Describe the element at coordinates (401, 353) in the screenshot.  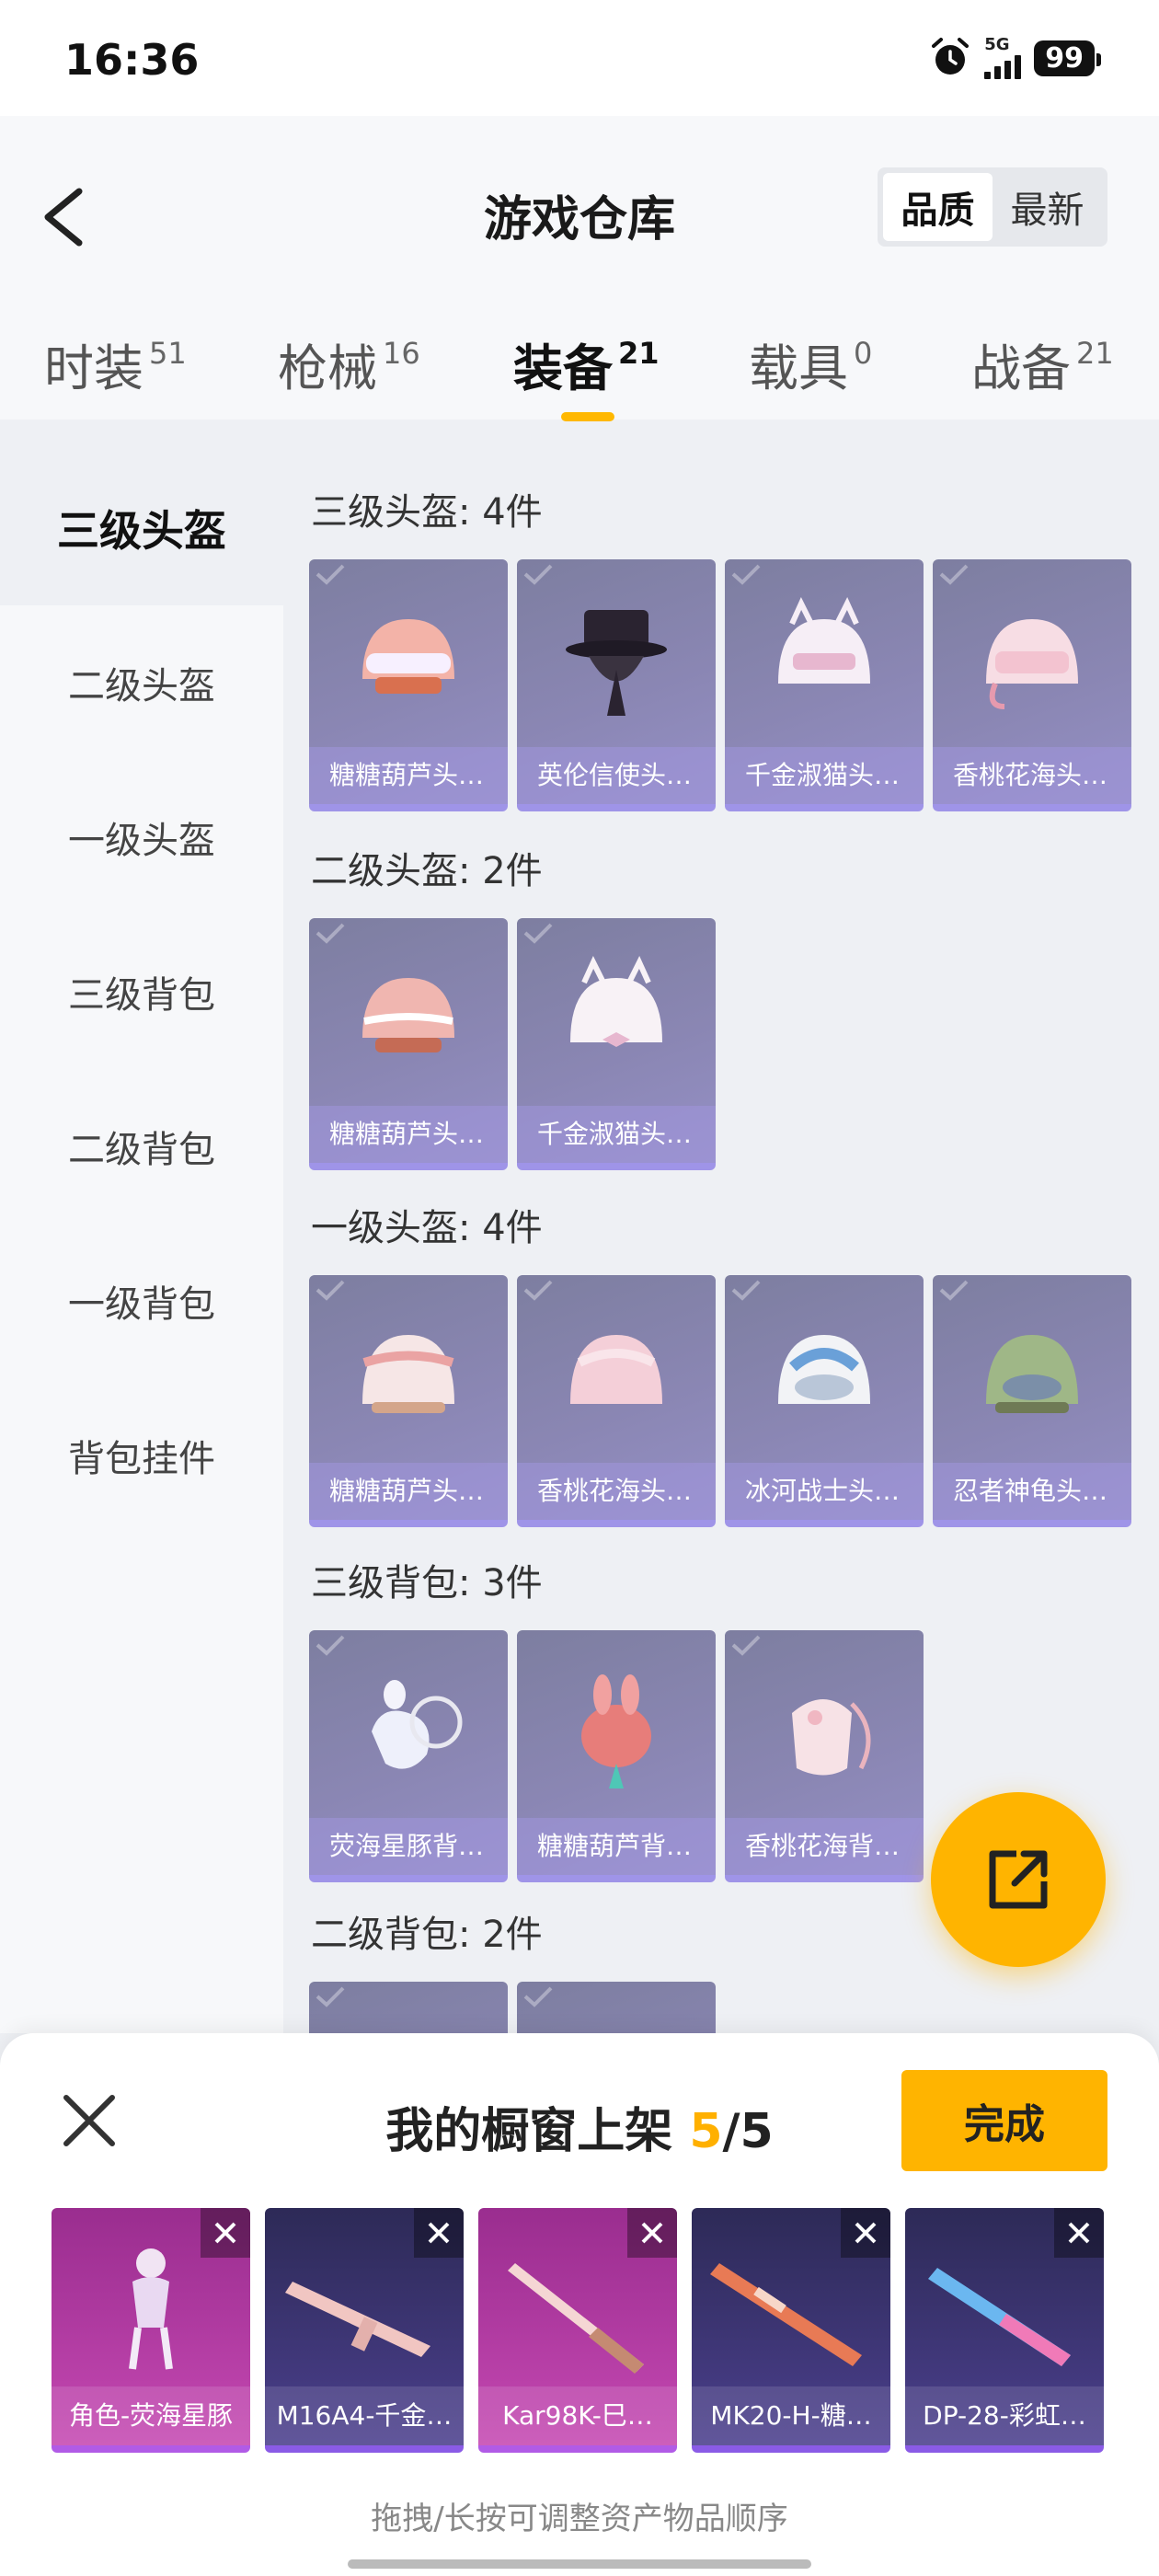
I see `tab-count: 16` at that location.